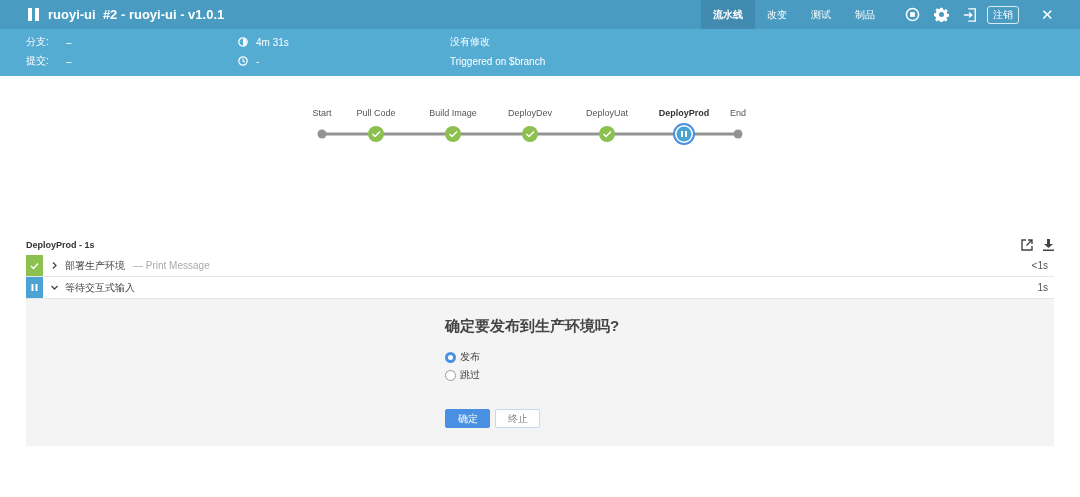 This screenshot has width=1080, height=497. I want to click on step-row: 等待交互式输入 1s, so click(540, 288).